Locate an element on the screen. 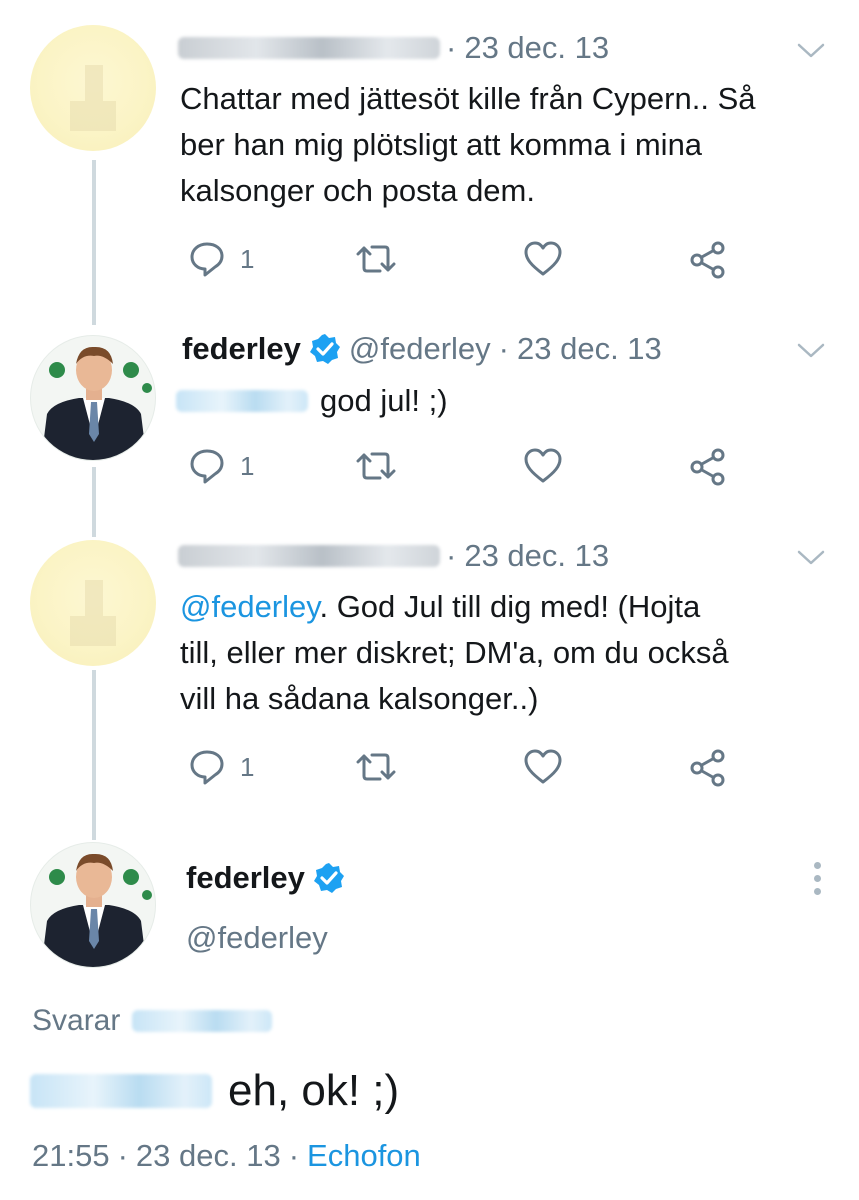 The height and width of the screenshot is (1200, 859). tweet-time: 21:55 is located at coordinates (71, 1155).